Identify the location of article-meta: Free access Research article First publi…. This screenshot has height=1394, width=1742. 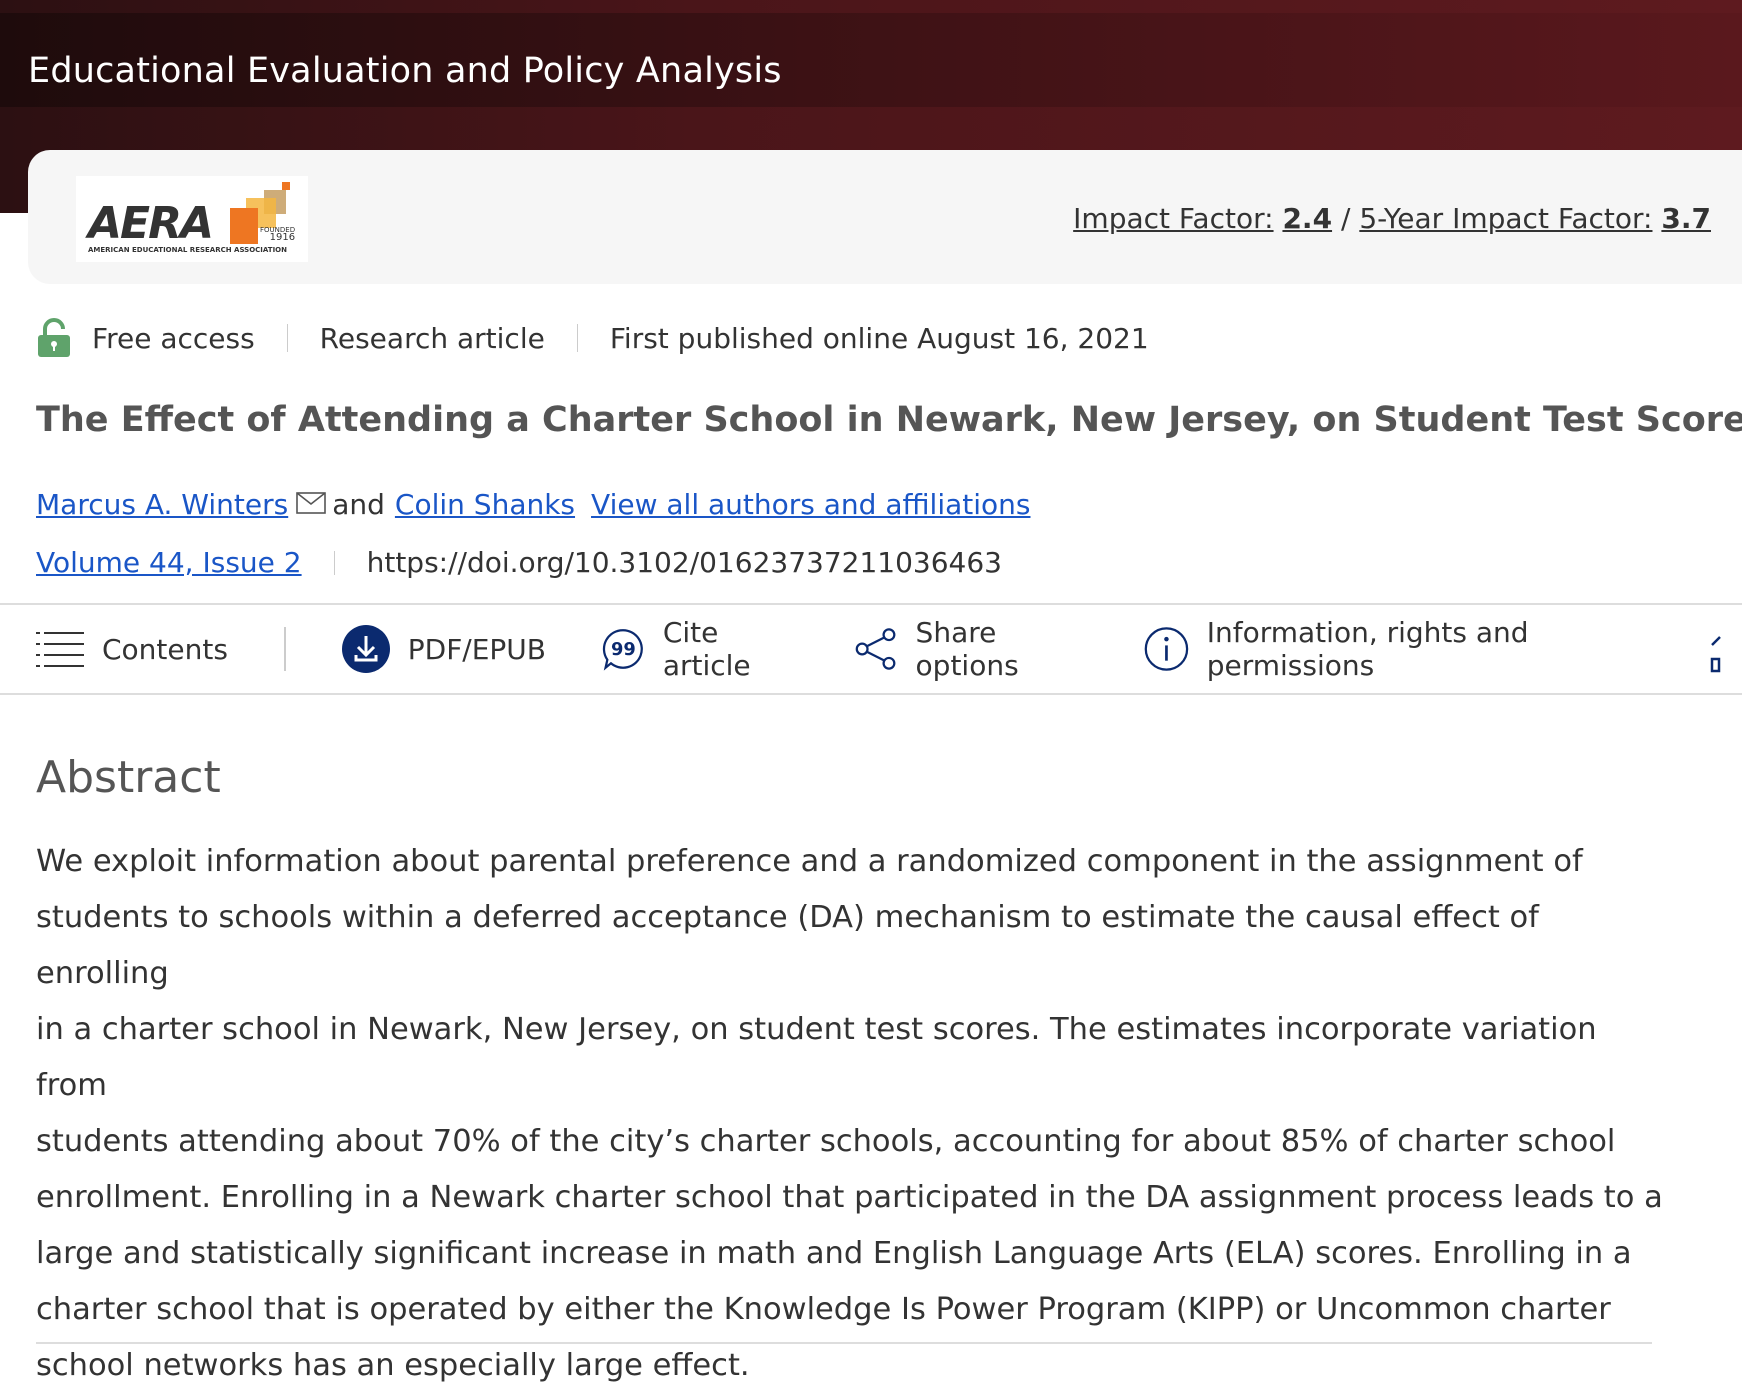
(592, 338).